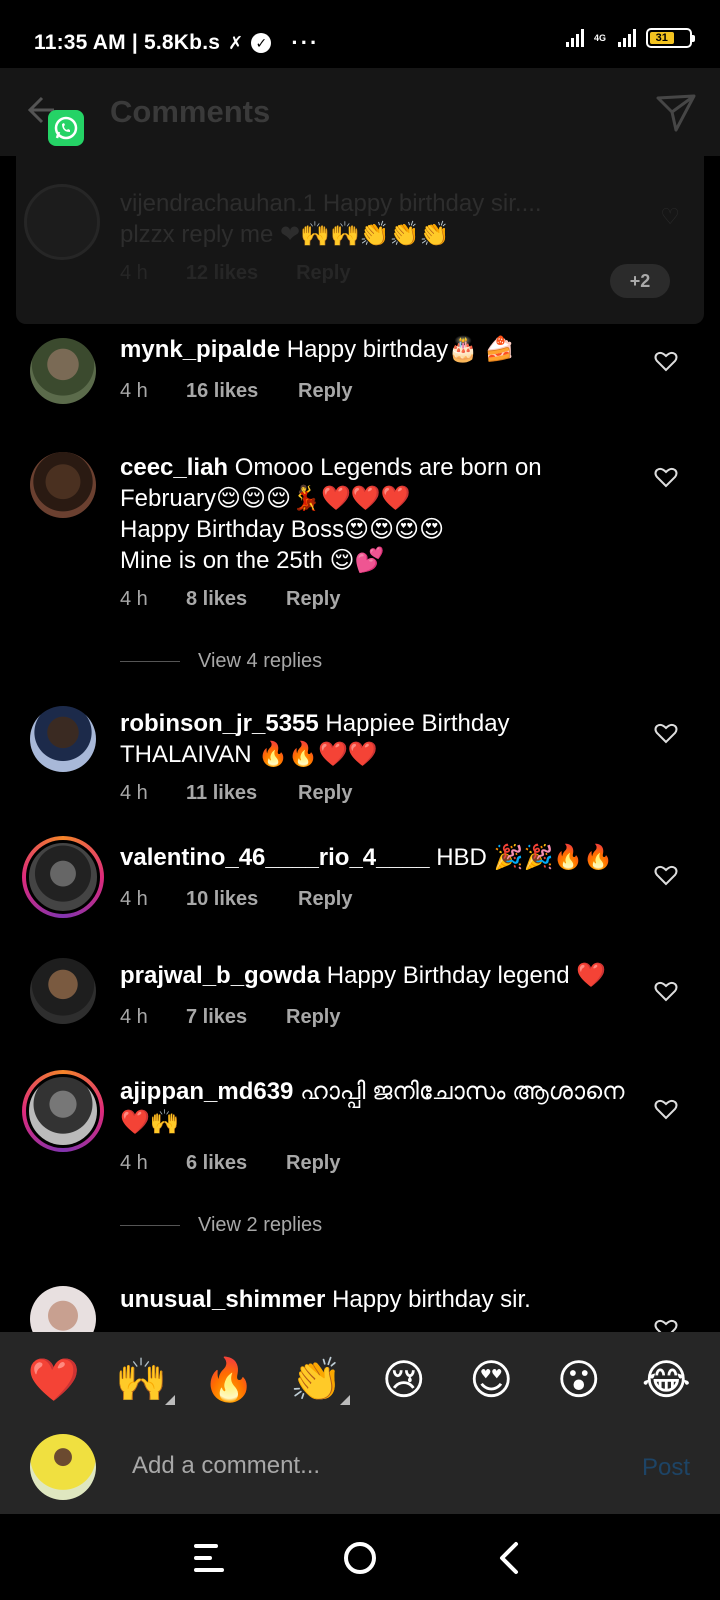 This screenshot has width=720, height=1600. What do you see at coordinates (400, 349) in the screenshot?
I see `comment-text: Happy birthday🎂 🍰` at bounding box center [400, 349].